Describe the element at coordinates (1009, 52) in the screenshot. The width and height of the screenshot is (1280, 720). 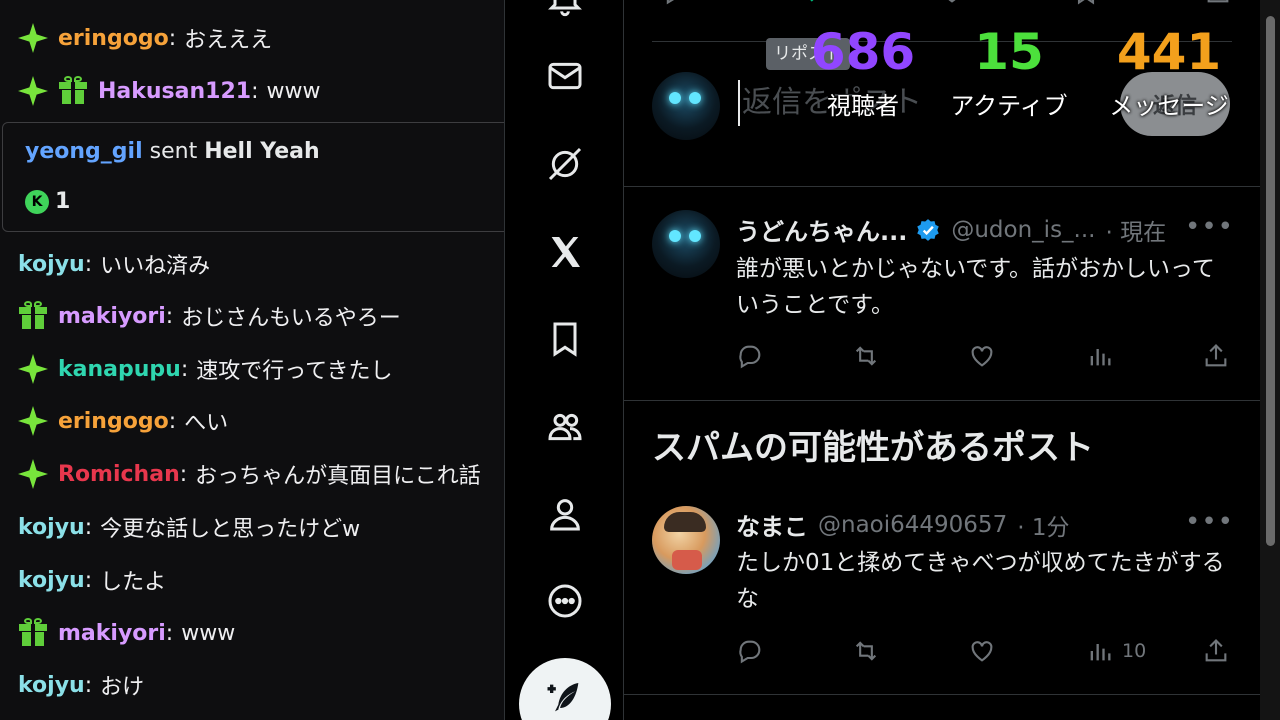
I see `active-count: 15` at that location.